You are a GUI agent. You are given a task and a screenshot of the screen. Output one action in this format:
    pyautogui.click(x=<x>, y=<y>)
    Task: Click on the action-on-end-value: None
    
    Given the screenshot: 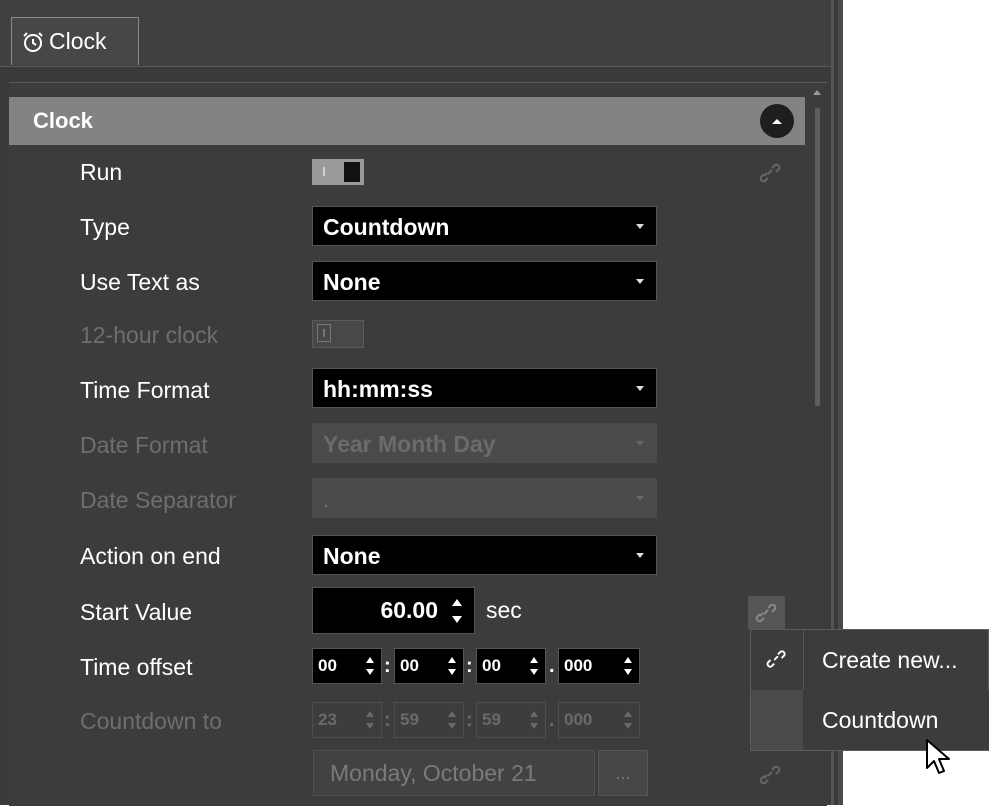 What is the action you would take?
    pyautogui.click(x=352, y=556)
    